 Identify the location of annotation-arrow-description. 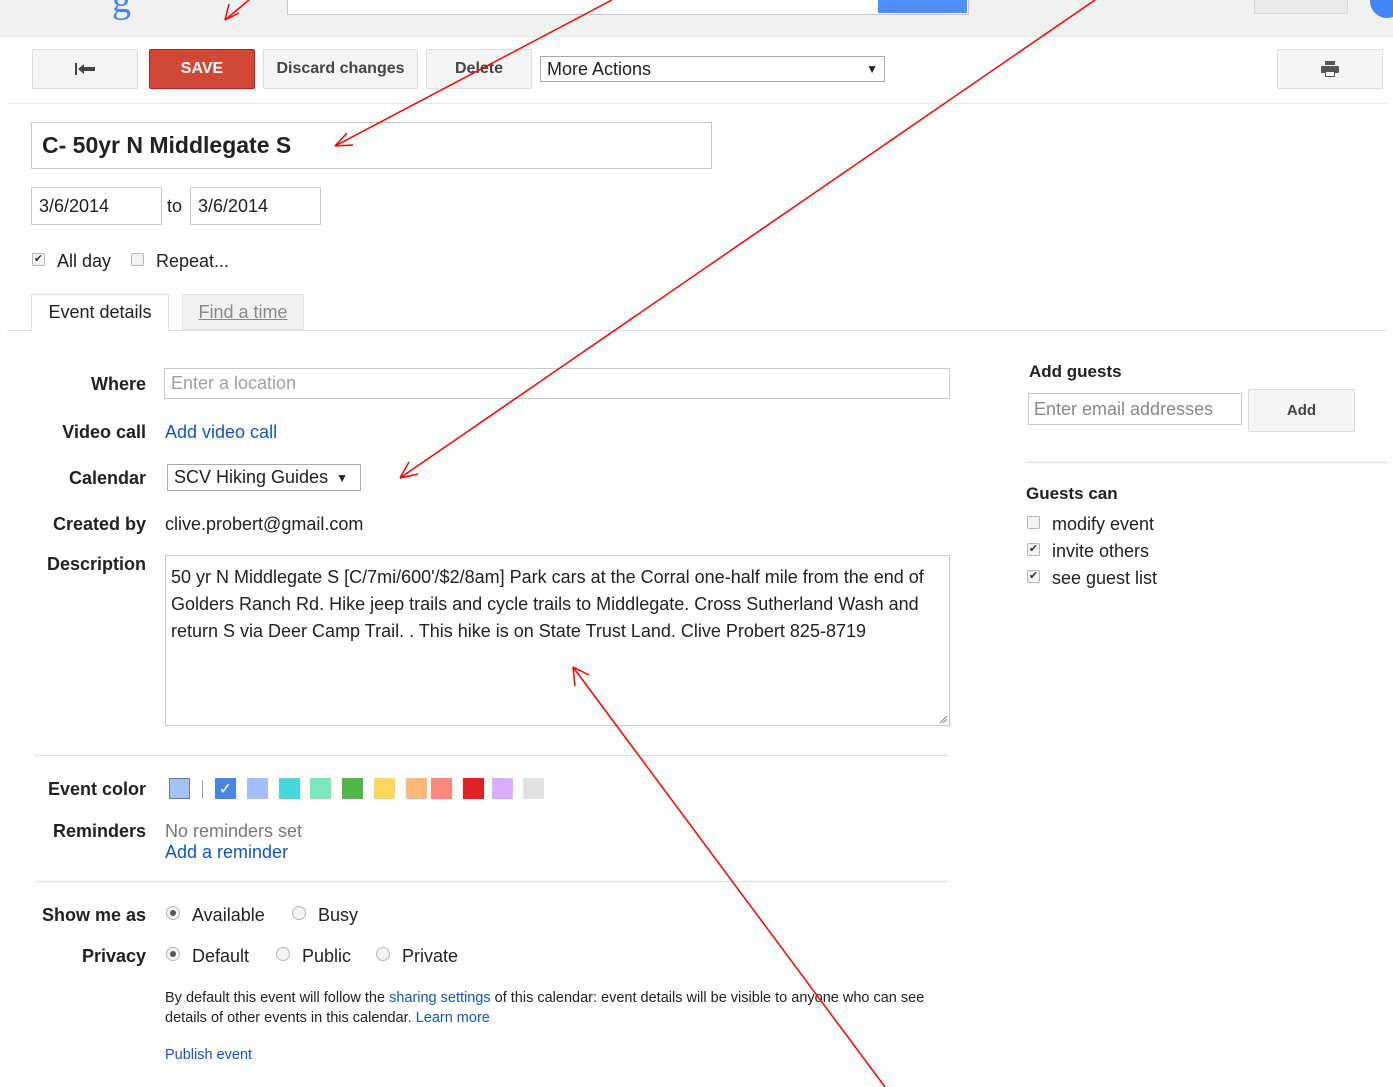
(729, 876).